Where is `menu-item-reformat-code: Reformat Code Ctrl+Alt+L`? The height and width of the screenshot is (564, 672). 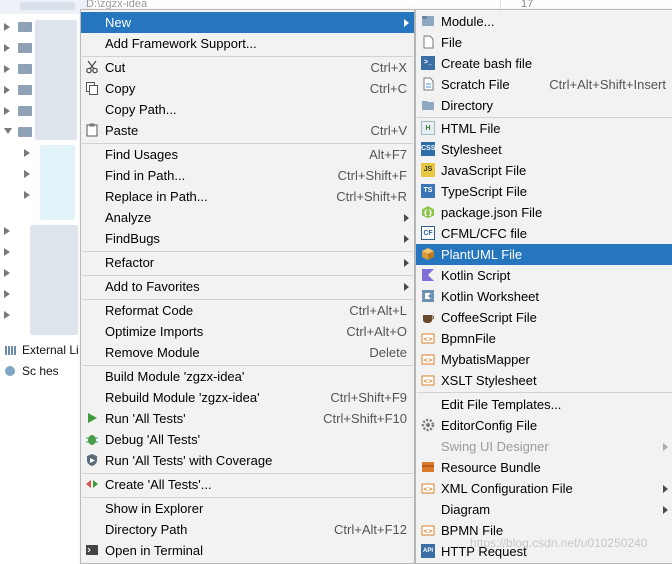
menu-item-reformat-code: Reformat Code Ctrl+Alt+L is located at coordinates (247, 310).